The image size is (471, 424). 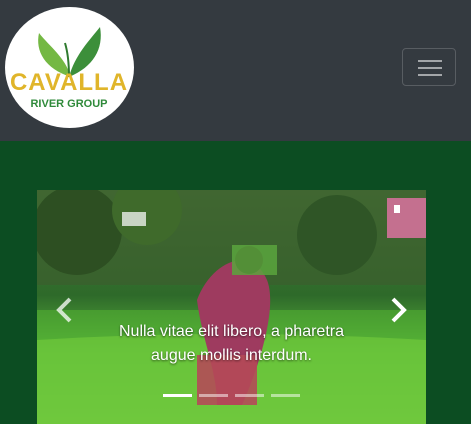 I want to click on navbar-toggler-button, so click(x=429, y=67).